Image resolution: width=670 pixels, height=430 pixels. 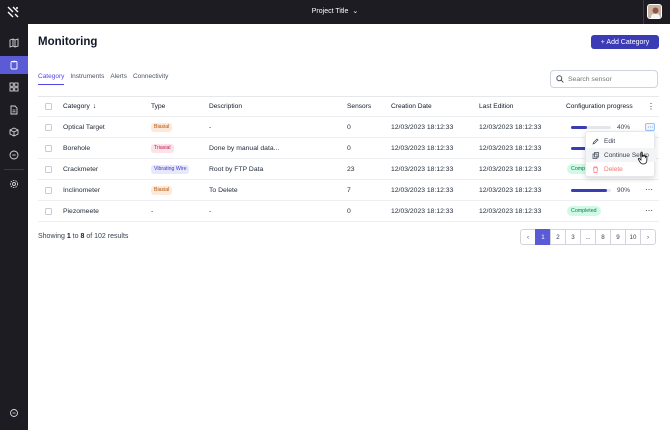 I want to click on column-header-description: Description, so click(x=225, y=106).